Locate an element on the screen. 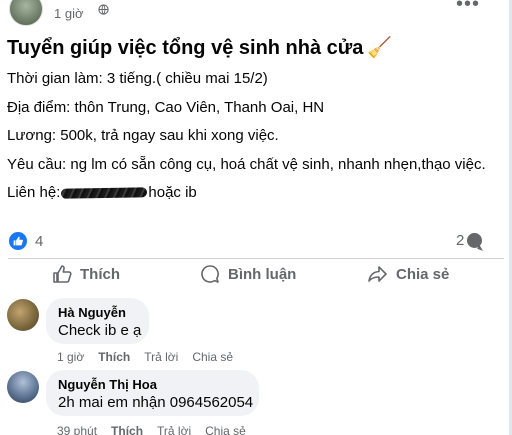  comment-count: 2 is located at coordinates (469, 240).